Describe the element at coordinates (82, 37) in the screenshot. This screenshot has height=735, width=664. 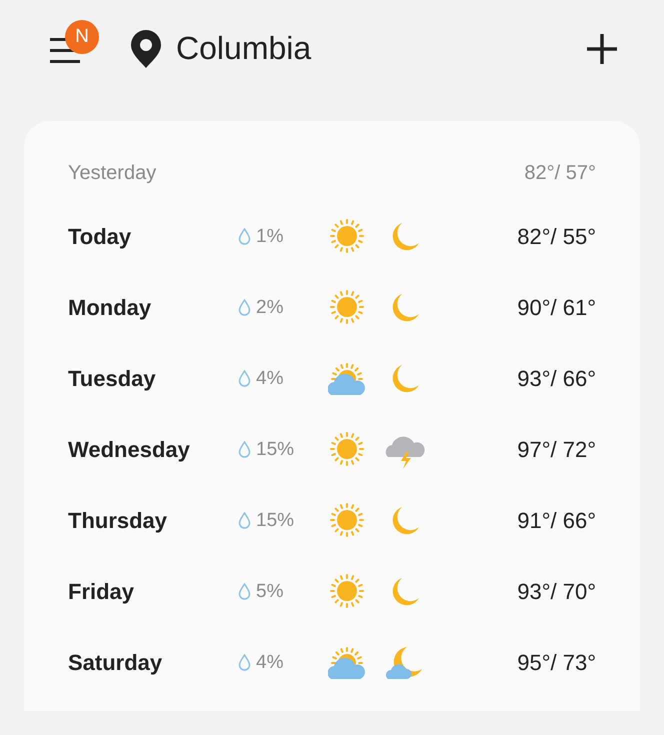
I see `notification-badge: N` at that location.